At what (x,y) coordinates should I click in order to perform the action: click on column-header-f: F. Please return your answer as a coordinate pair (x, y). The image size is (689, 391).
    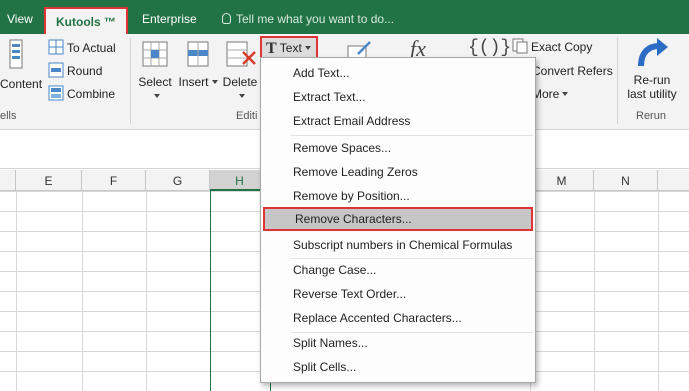
    Looking at the image, I should click on (114, 180).